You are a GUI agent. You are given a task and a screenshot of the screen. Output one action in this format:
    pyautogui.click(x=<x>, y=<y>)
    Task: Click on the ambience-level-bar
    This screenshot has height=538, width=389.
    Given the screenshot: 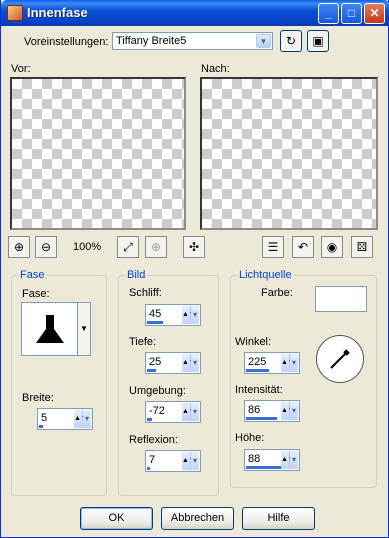 What is the action you would take?
    pyautogui.click(x=149, y=419)
    